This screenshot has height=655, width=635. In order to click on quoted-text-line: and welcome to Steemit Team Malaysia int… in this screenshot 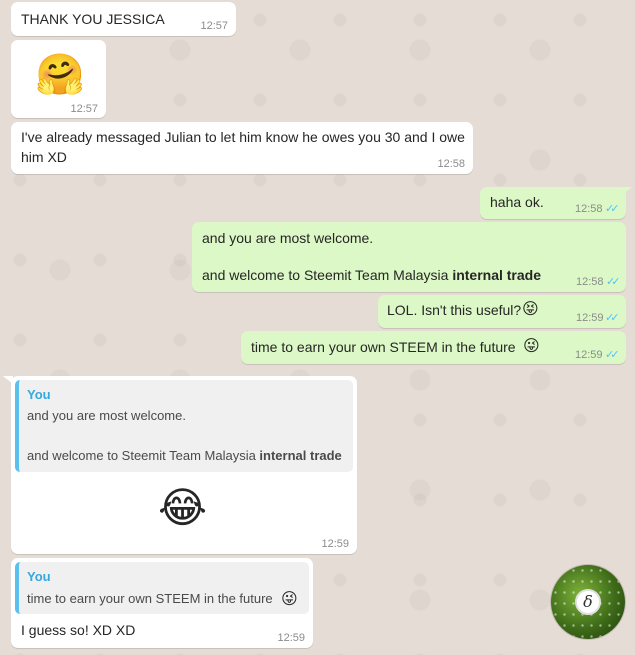, I will do `click(184, 455)`.